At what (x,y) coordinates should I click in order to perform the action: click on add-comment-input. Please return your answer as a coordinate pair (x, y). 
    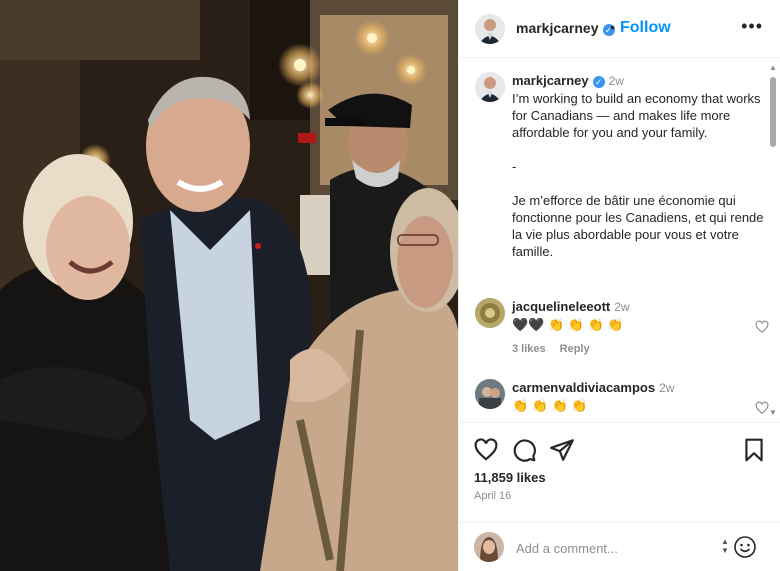
    Looking at the image, I should click on (616, 548).